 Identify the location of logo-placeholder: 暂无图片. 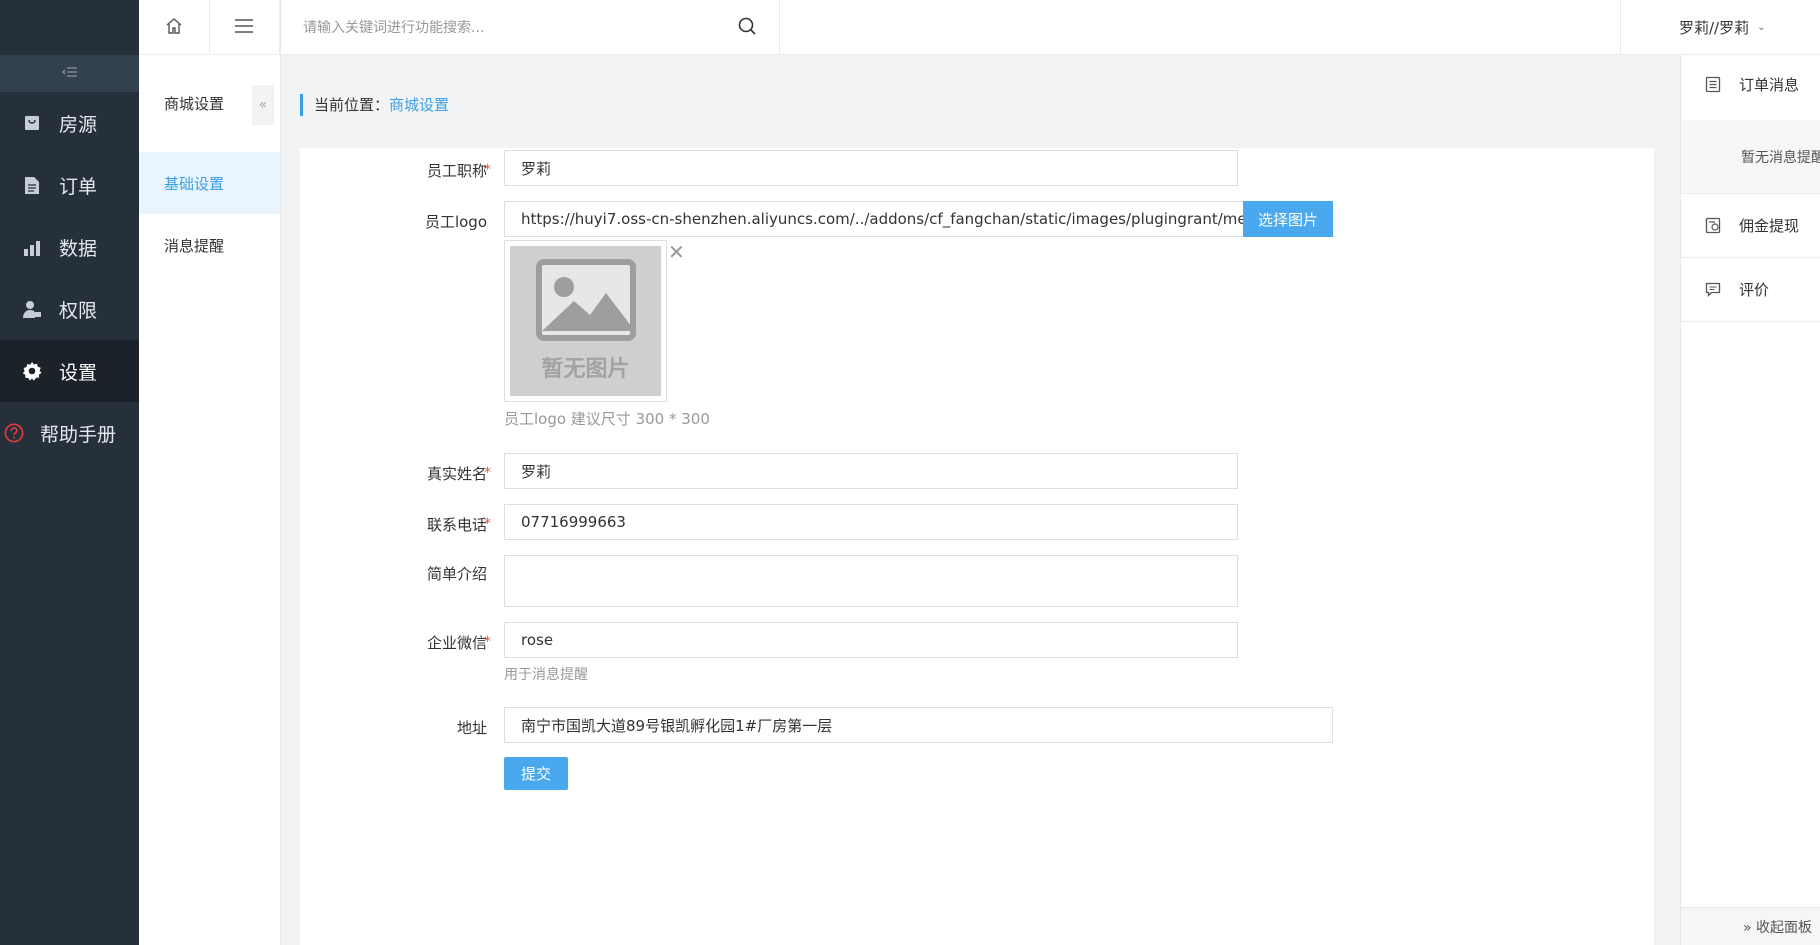
(585, 321).